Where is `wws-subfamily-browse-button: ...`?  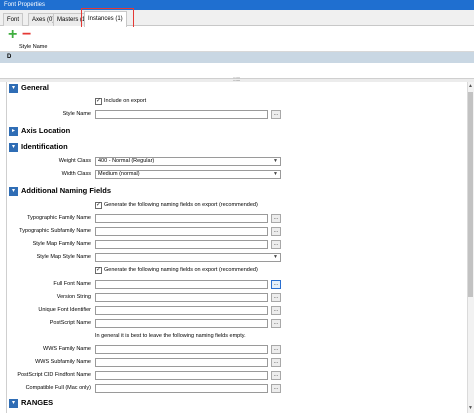 wws-subfamily-browse-button: ... is located at coordinates (276, 362).